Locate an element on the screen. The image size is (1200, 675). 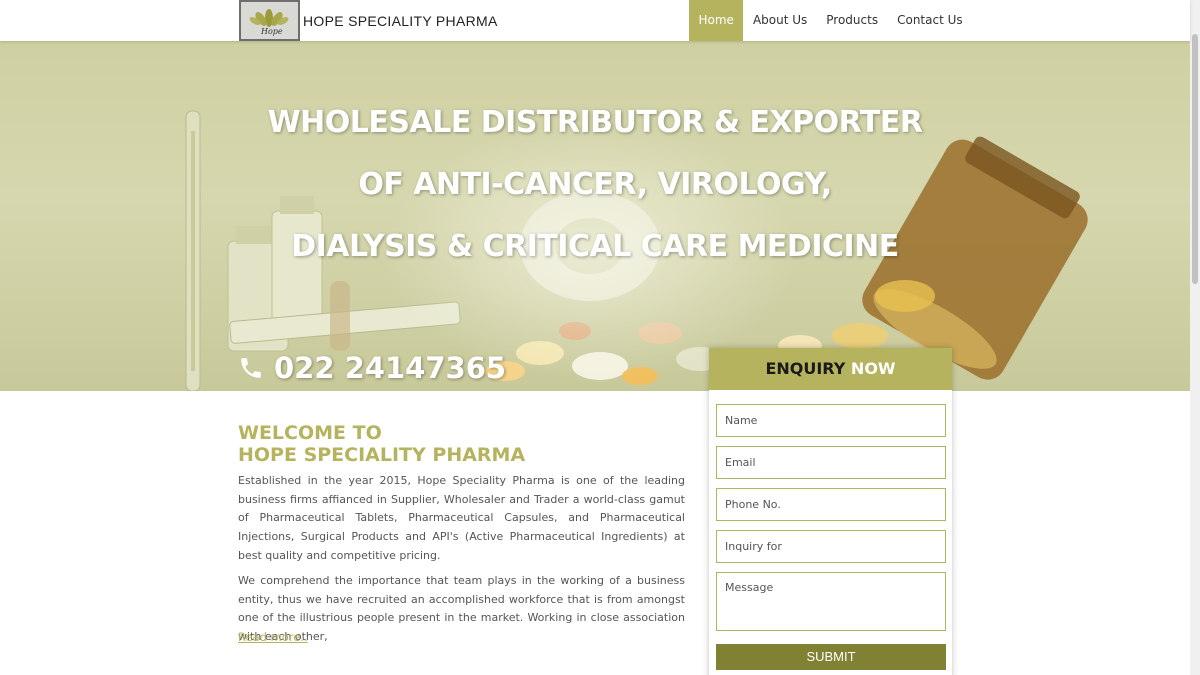
main-nav: Home About Us Products Contact Us is located at coordinates (830, 20).